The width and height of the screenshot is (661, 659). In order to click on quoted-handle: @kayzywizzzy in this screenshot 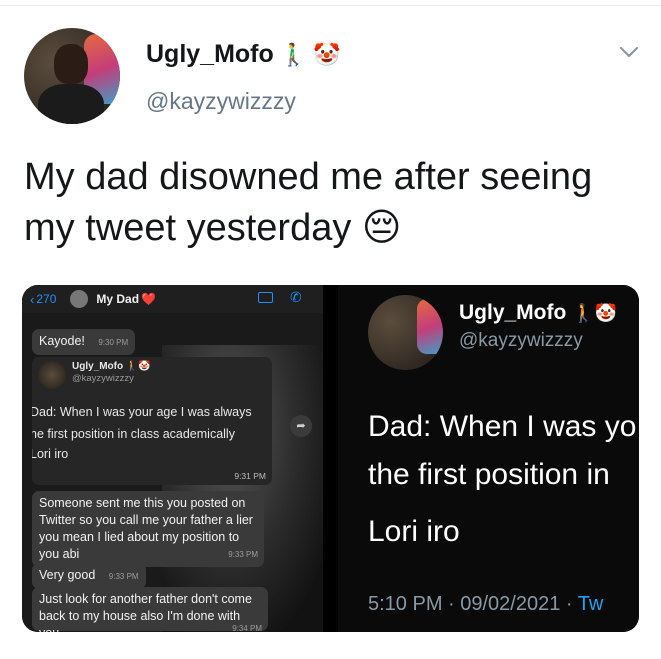, I will do `click(103, 378)`.